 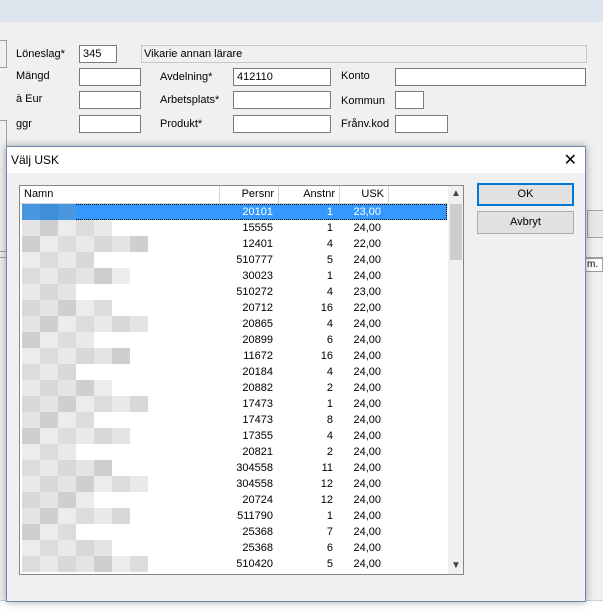 I want to click on table-row: 20882 2 24,00, so click(x=234, y=388).